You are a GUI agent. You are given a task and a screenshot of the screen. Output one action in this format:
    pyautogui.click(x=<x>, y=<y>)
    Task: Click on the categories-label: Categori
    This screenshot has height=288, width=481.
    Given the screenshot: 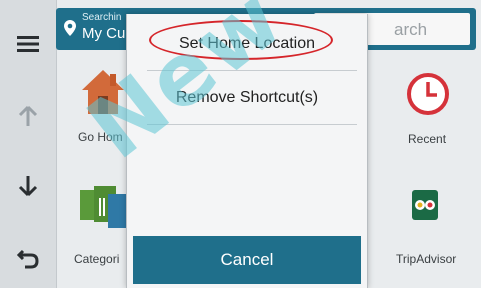 What is the action you would take?
    pyautogui.click(x=97, y=259)
    